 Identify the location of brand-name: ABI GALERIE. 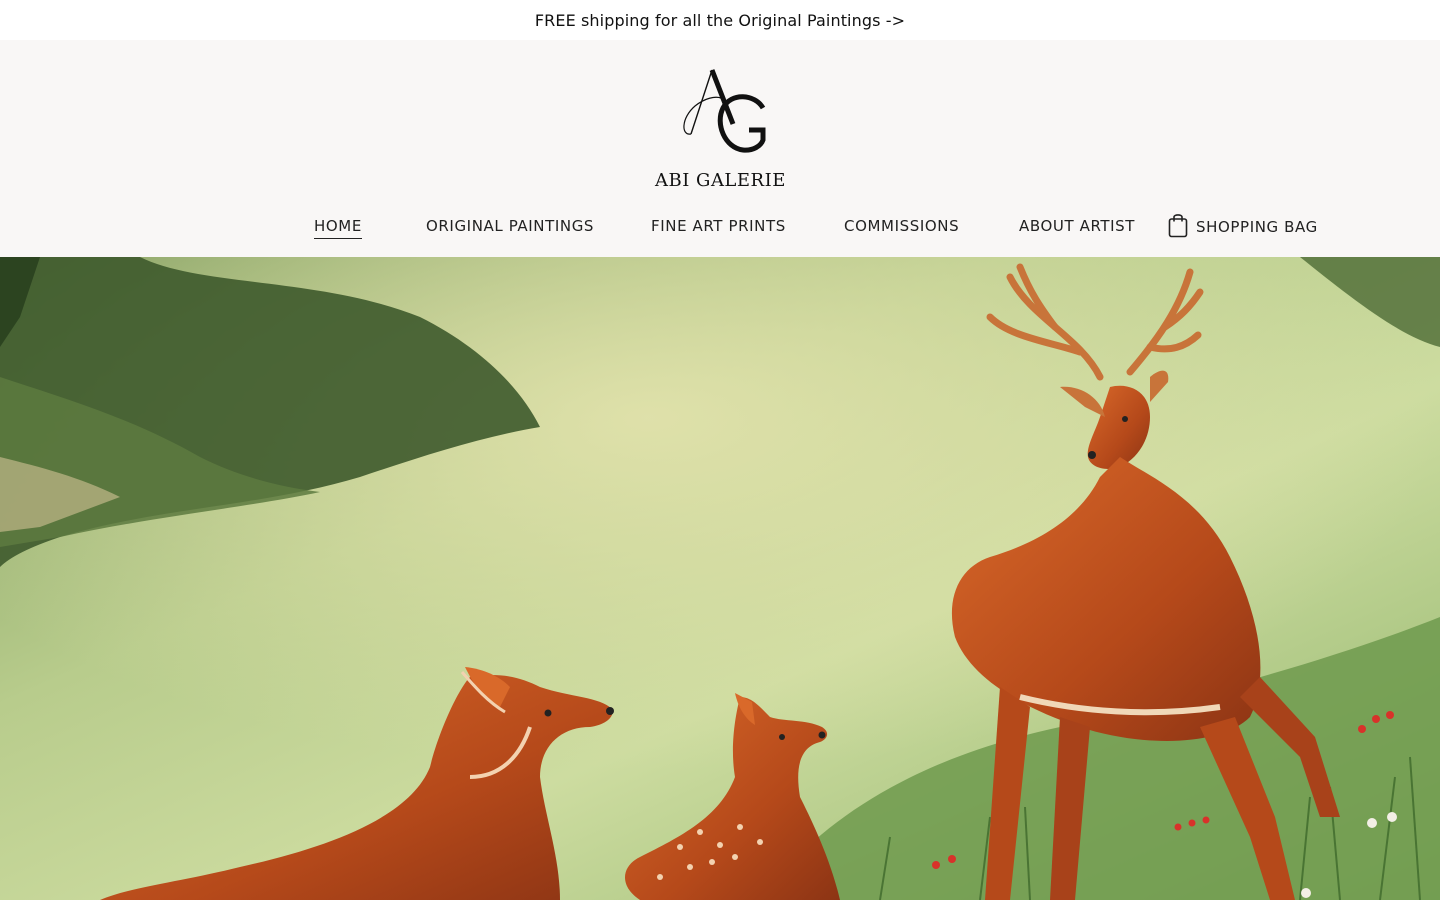
(720, 180).